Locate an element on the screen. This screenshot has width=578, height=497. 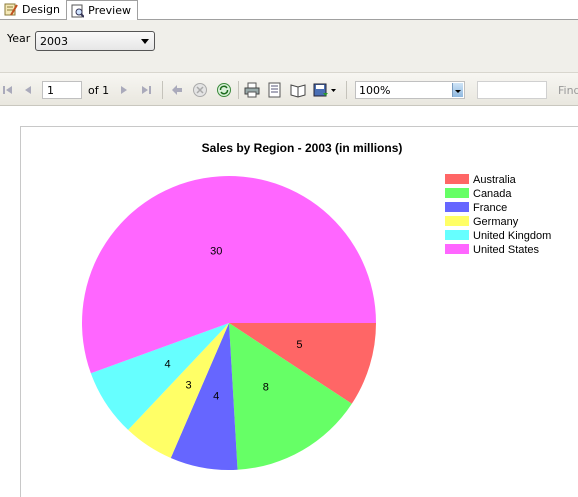
data-label: 30 is located at coordinates (216, 252).